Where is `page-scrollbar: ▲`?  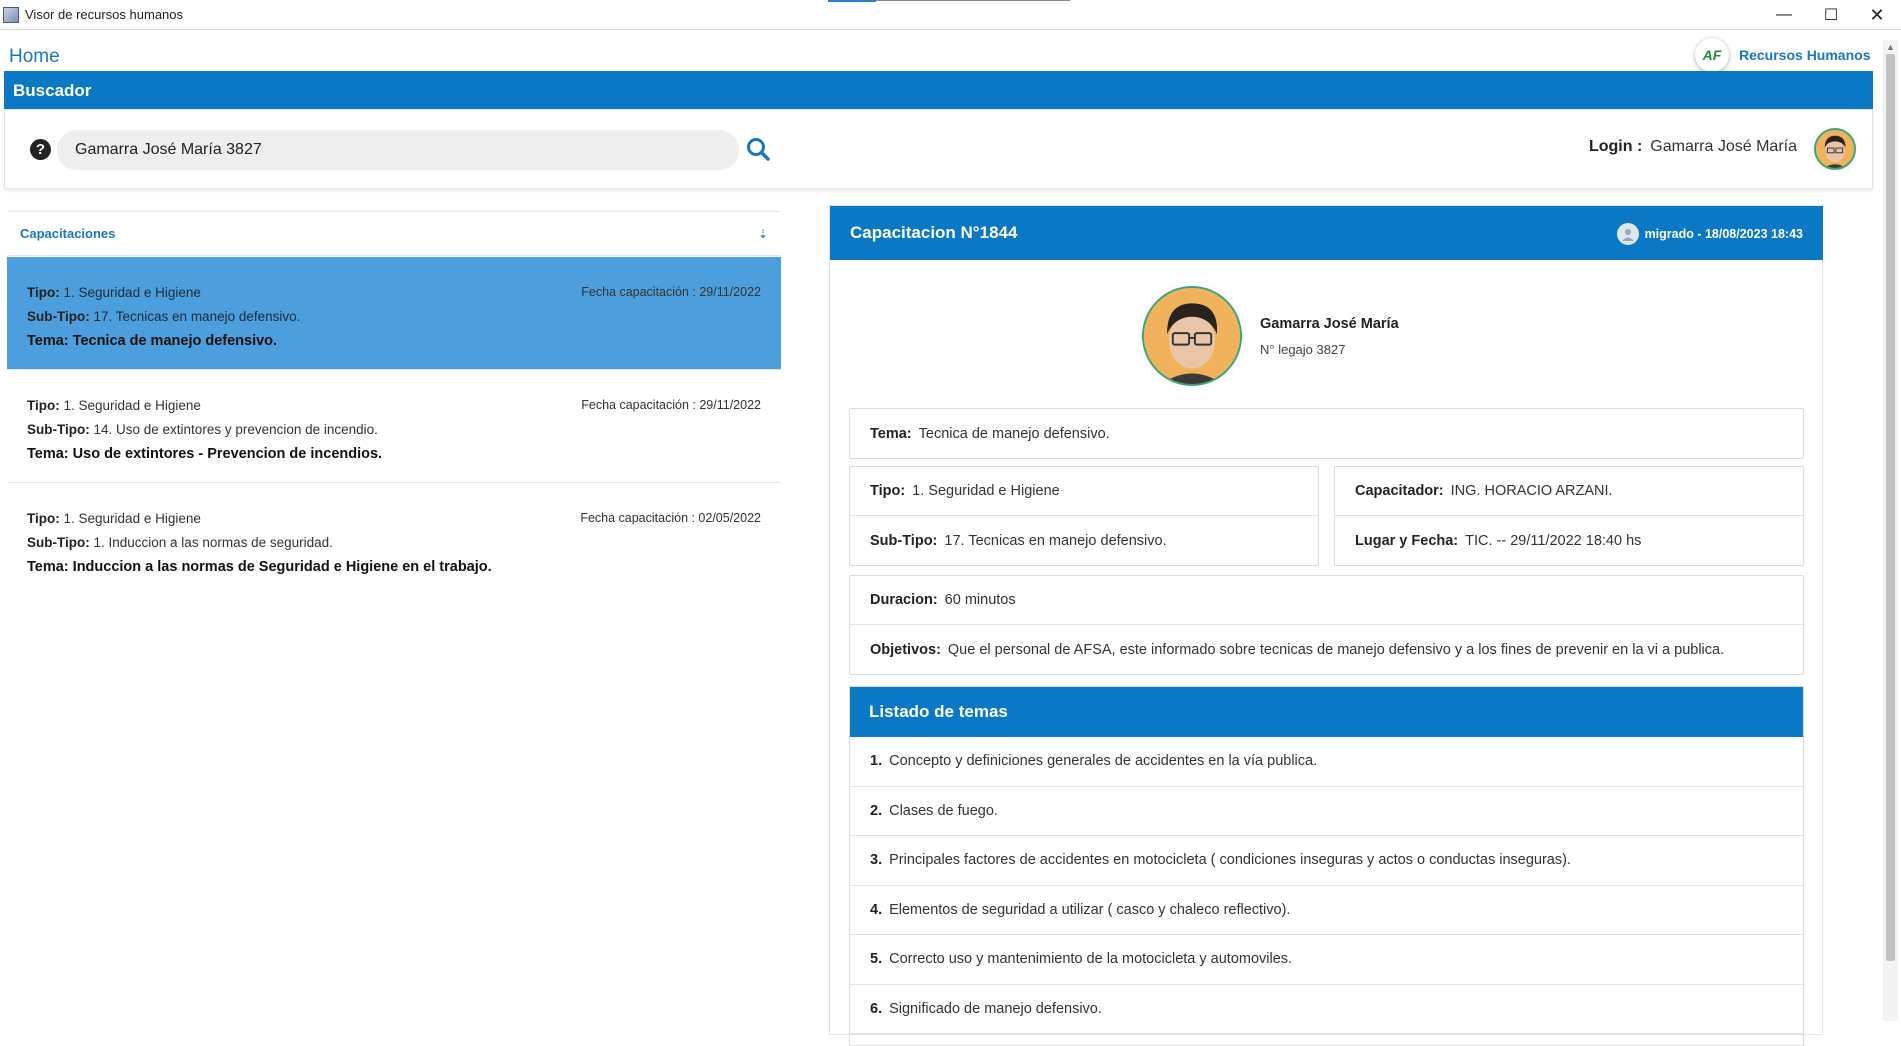 page-scrollbar: ▲ is located at coordinates (1890, 530).